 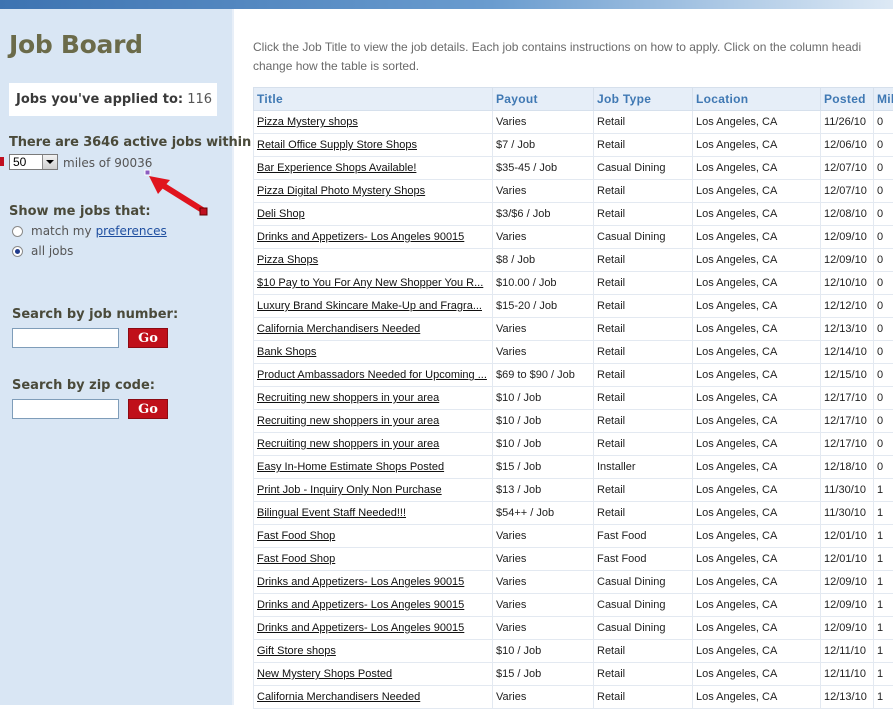 What do you see at coordinates (95, 314) in the screenshot?
I see `search-job-label: Search by job number:` at bounding box center [95, 314].